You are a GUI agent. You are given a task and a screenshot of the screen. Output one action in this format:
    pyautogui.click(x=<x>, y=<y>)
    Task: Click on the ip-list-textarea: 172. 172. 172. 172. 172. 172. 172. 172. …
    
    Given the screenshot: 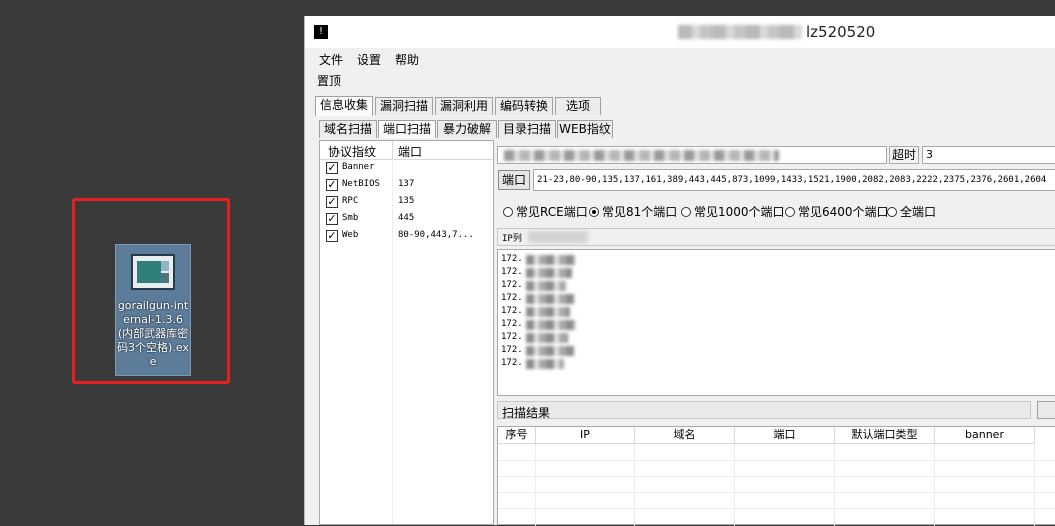 What is the action you would take?
    pyautogui.click(x=776, y=322)
    